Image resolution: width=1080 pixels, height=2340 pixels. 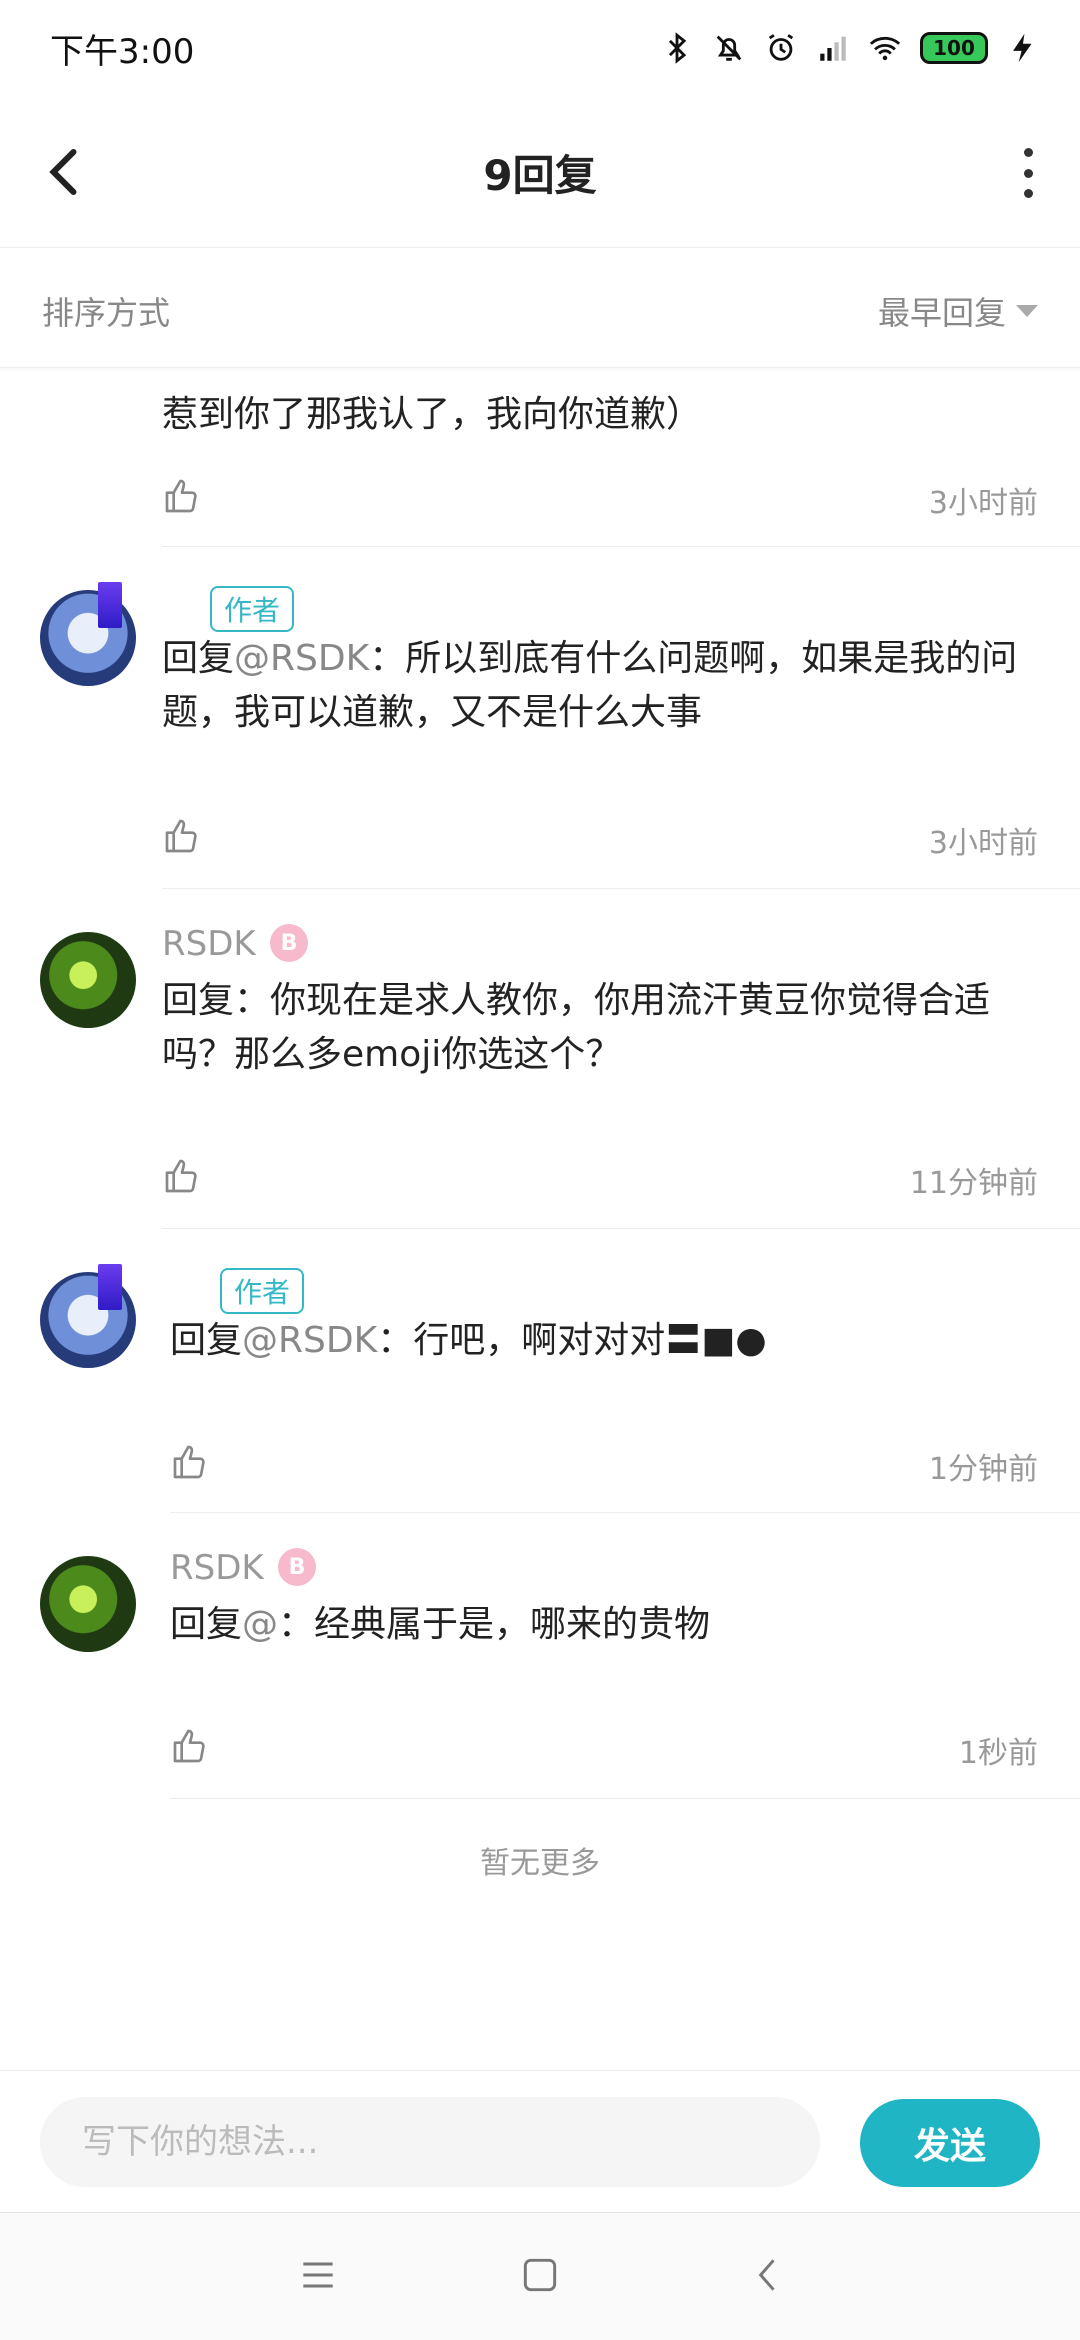 What do you see at coordinates (602, 686) in the screenshot?
I see `comment-text: 回复@RSDK：所以到底有什么问题啊，如果是我的问题，我可以道歉，又不是什么大事` at bounding box center [602, 686].